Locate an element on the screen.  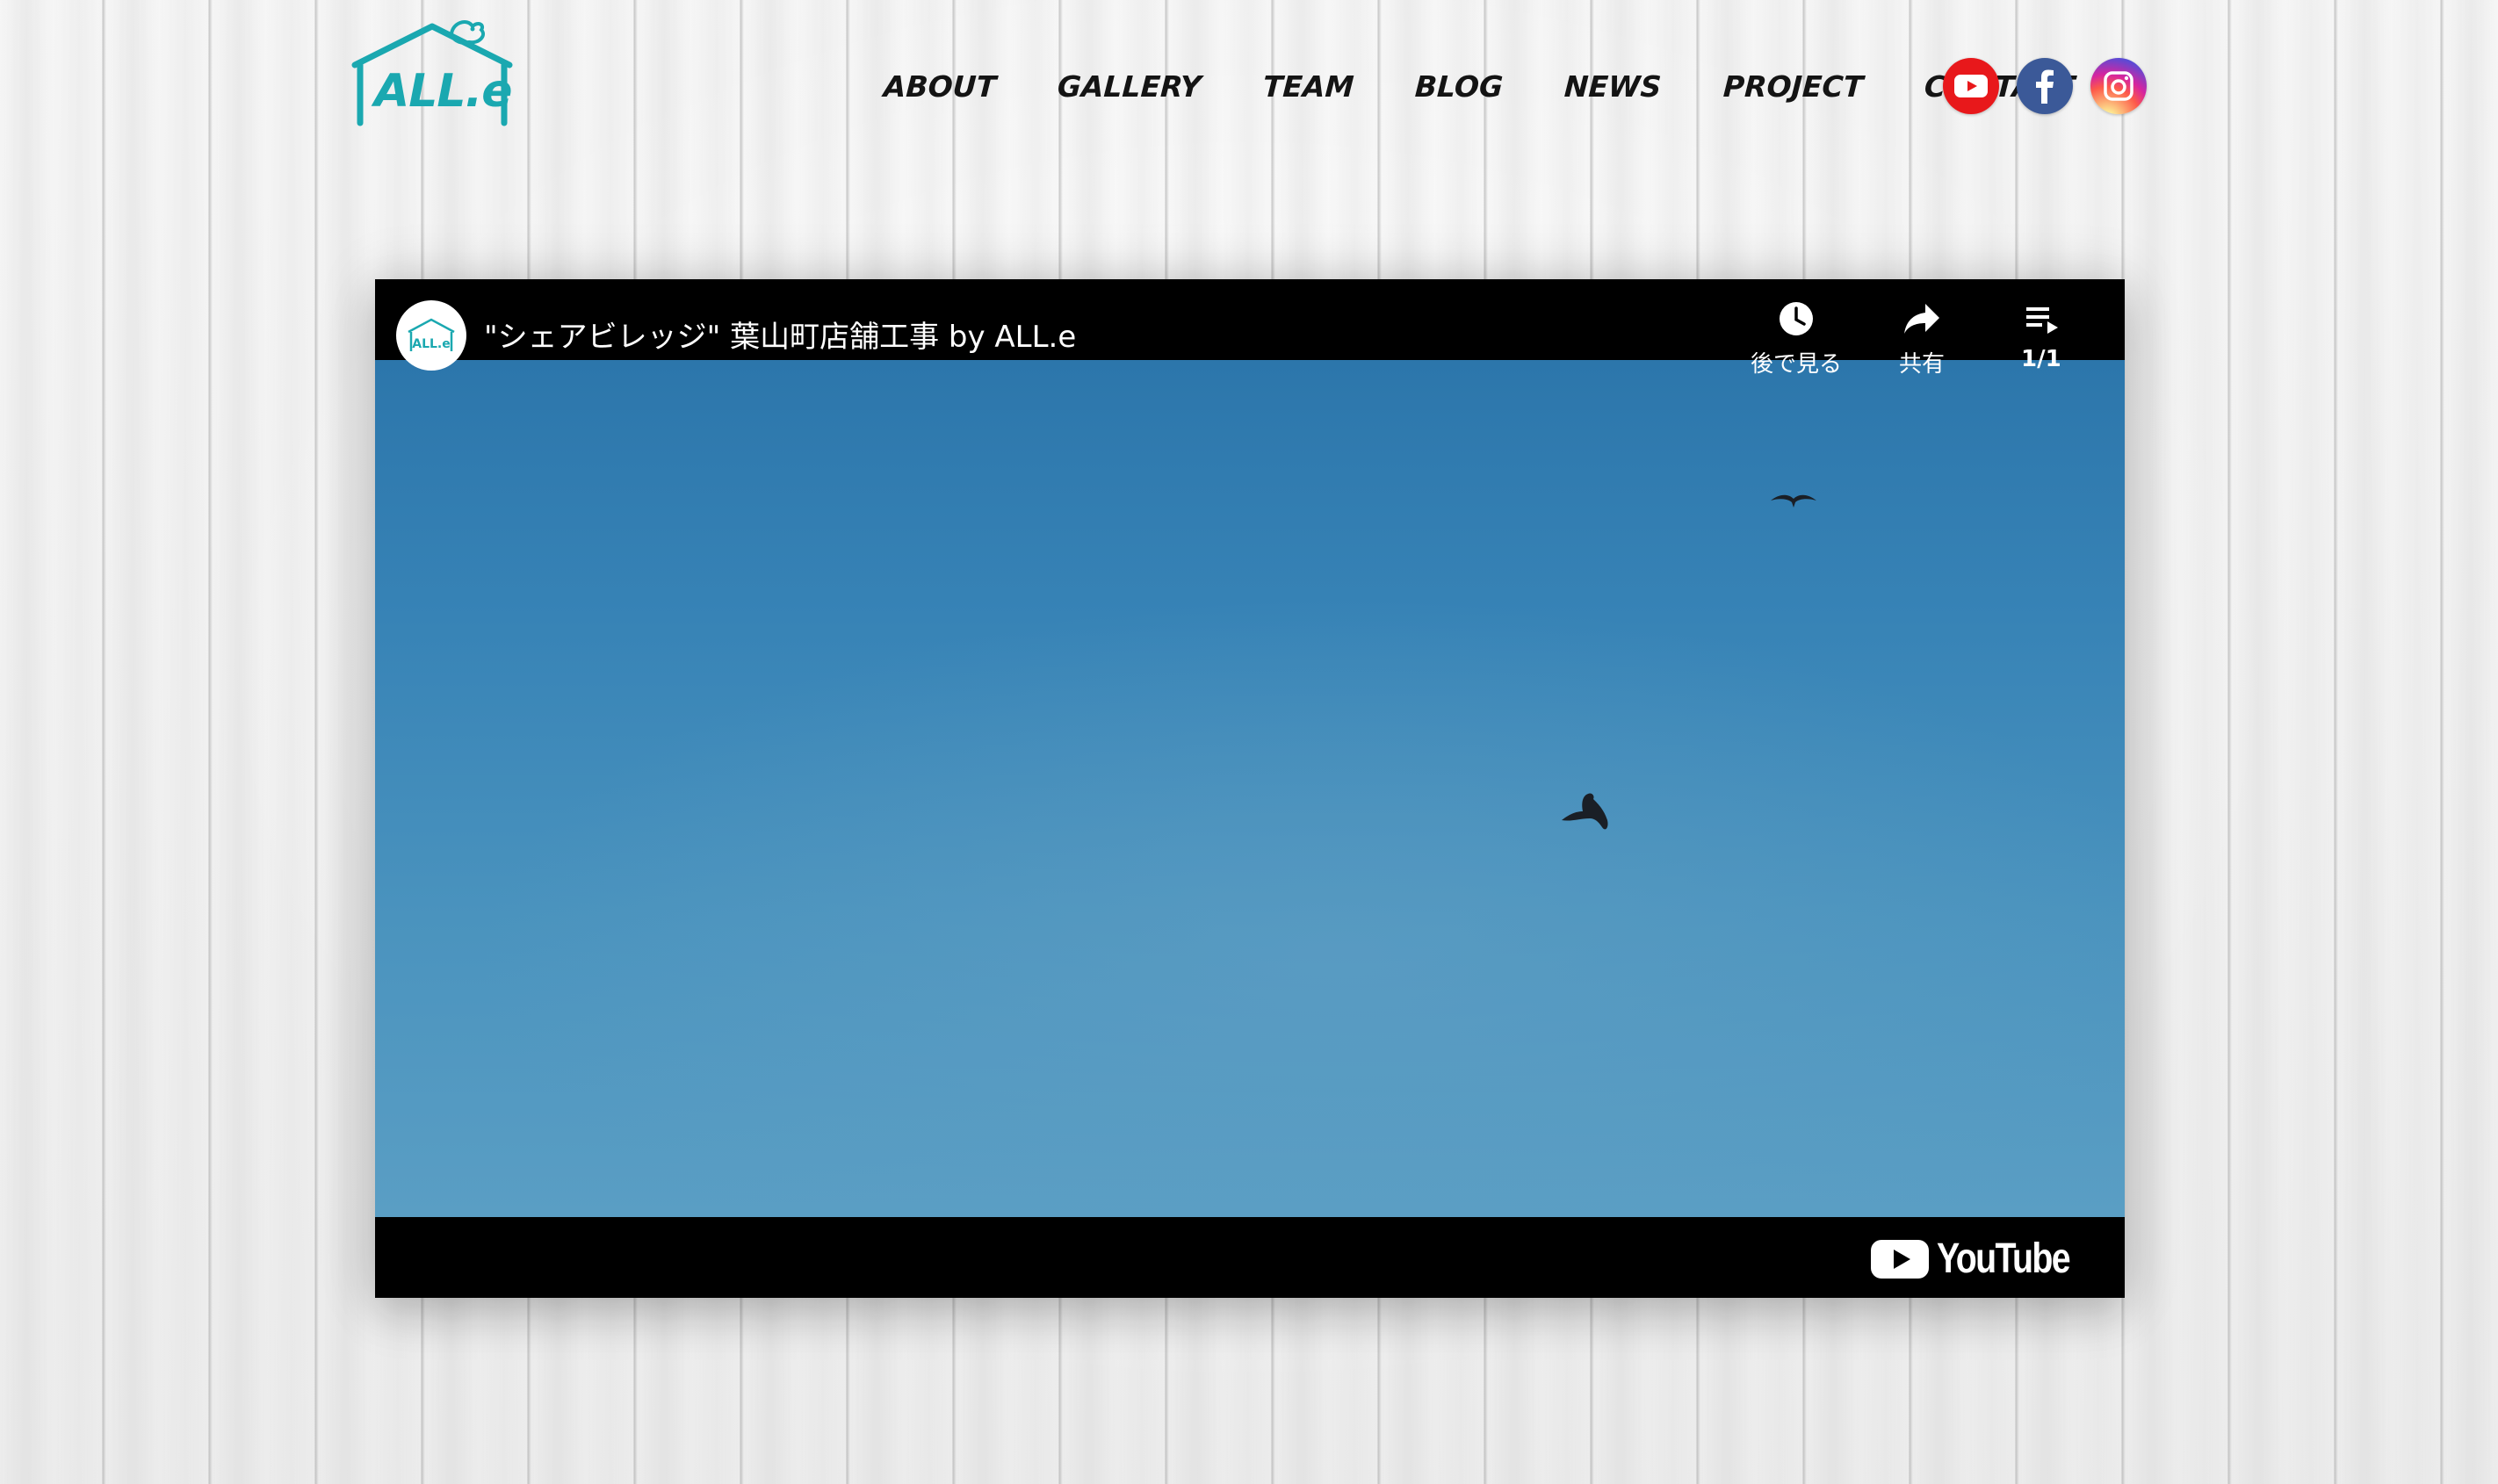
svg-text: ALL.e is located at coordinates (431, 344).